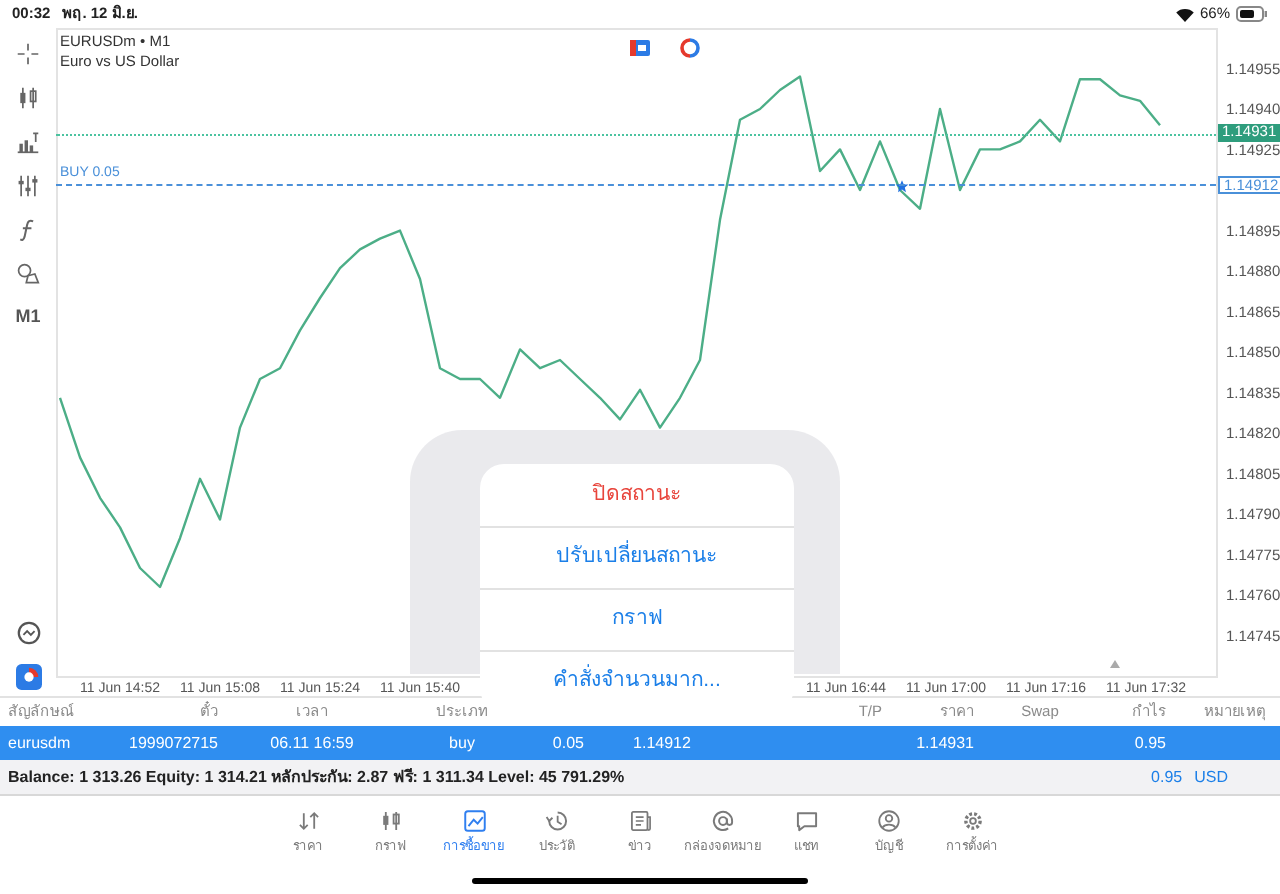 This screenshot has height=894, width=1280. I want to click on table-cell: 0.05, so click(568, 742).